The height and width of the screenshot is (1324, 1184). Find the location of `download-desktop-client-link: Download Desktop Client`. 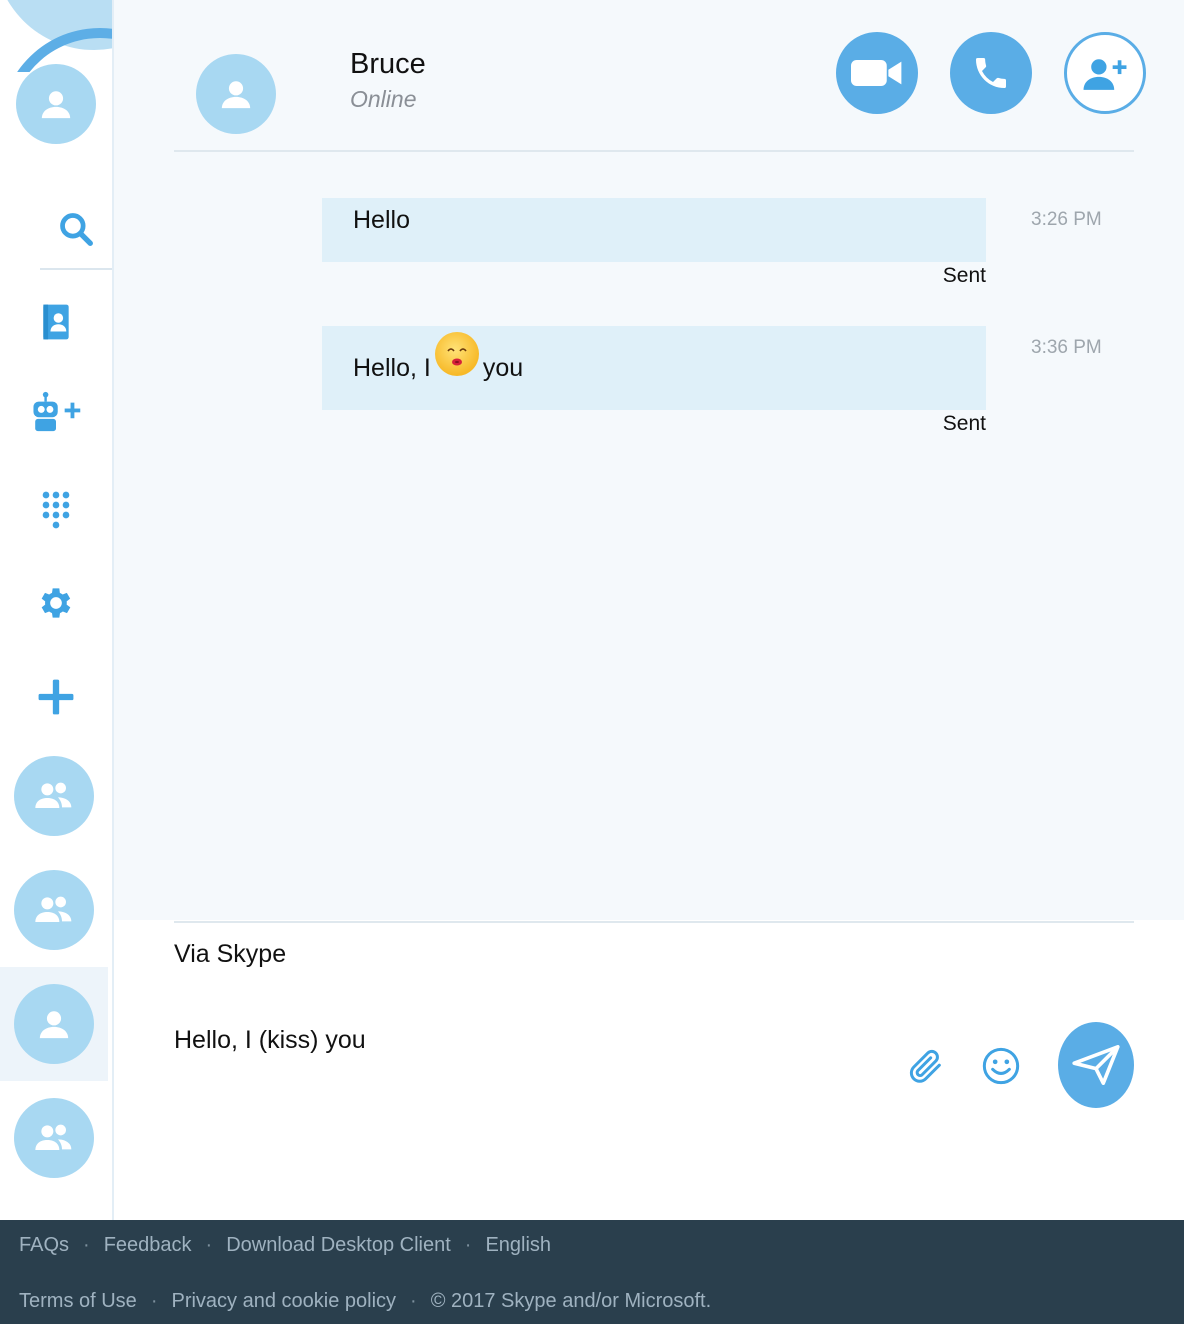

download-desktop-client-link: Download Desktop Client is located at coordinates (338, 1245).